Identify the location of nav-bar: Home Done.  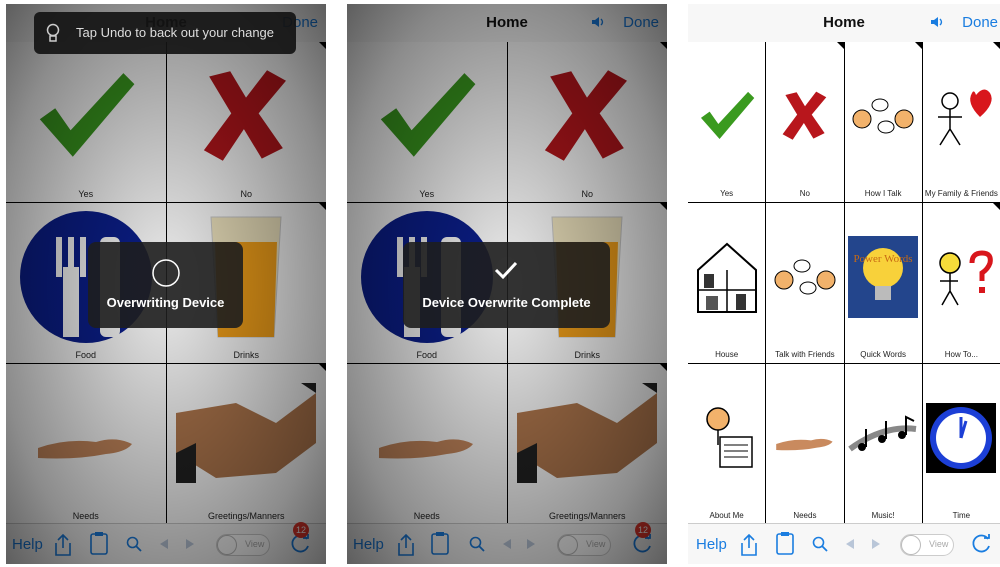
(844, 23).